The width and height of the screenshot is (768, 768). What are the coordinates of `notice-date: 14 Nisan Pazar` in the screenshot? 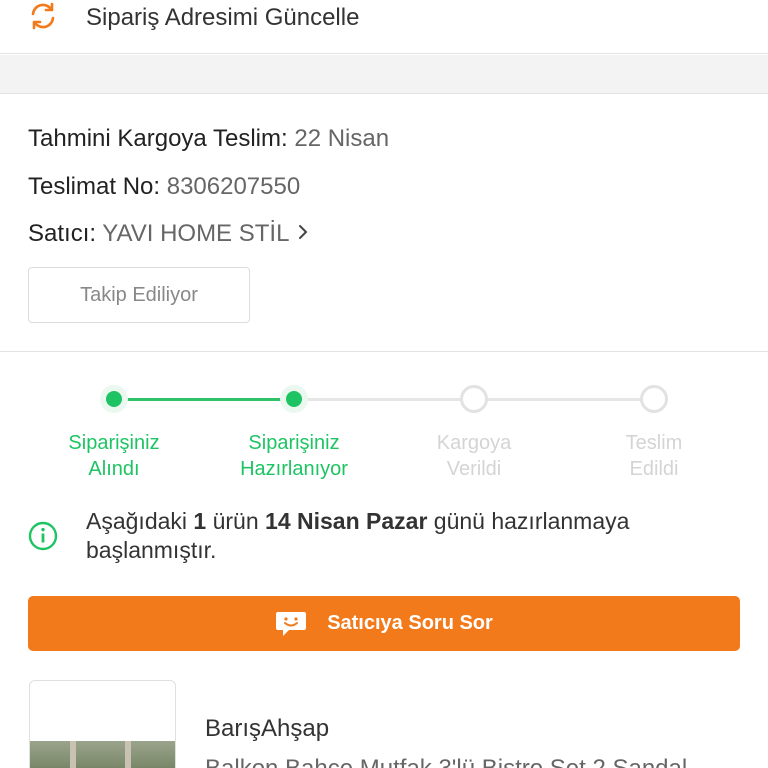 It's located at (346, 521).